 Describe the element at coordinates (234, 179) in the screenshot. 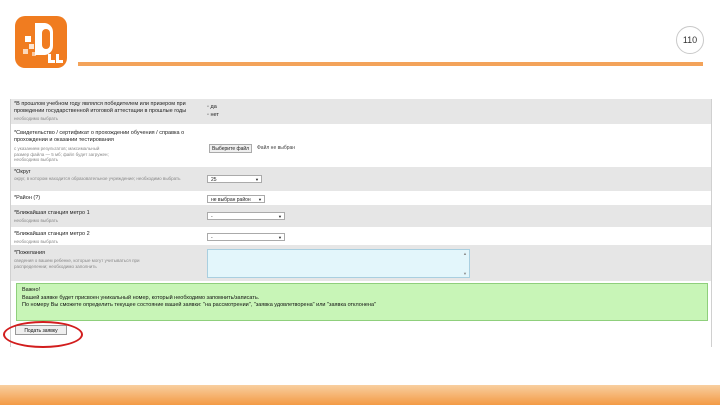

I see `district-select: 25 ▼` at that location.